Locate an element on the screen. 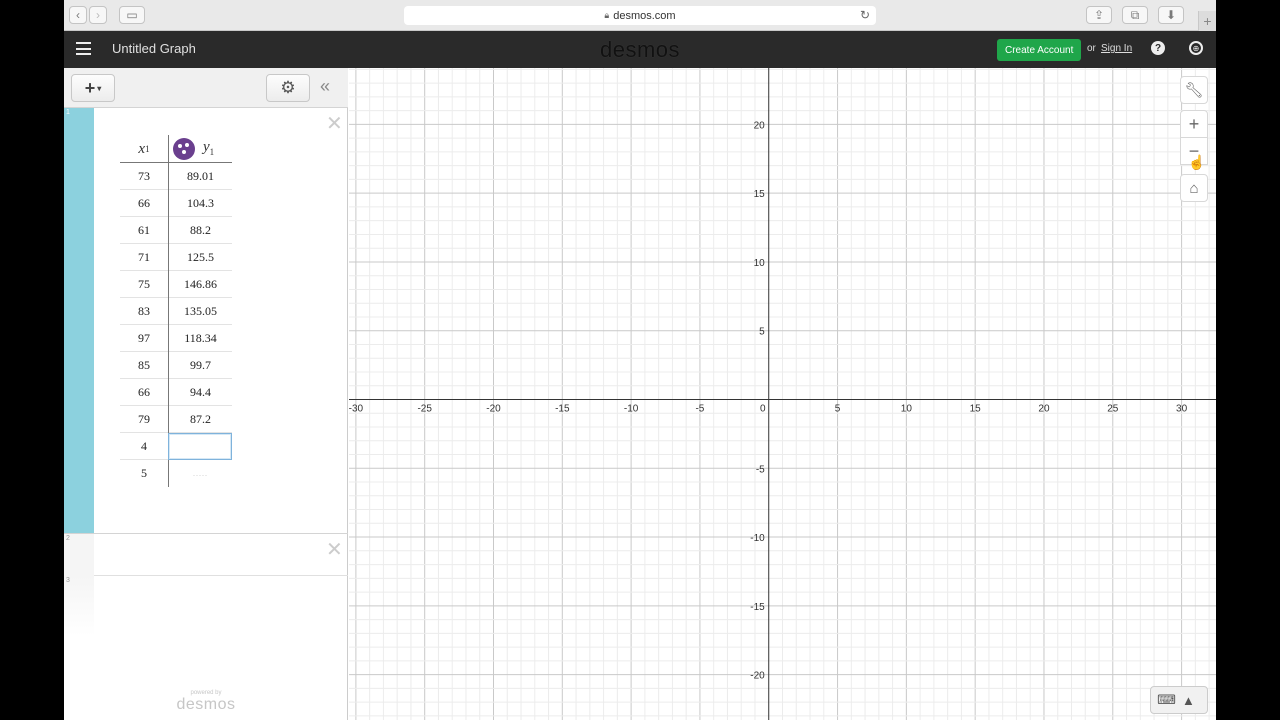 Image resolution: width=1280 pixels, height=720 pixels. table-cell-y: 99.7 is located at coordinates (200, 365).